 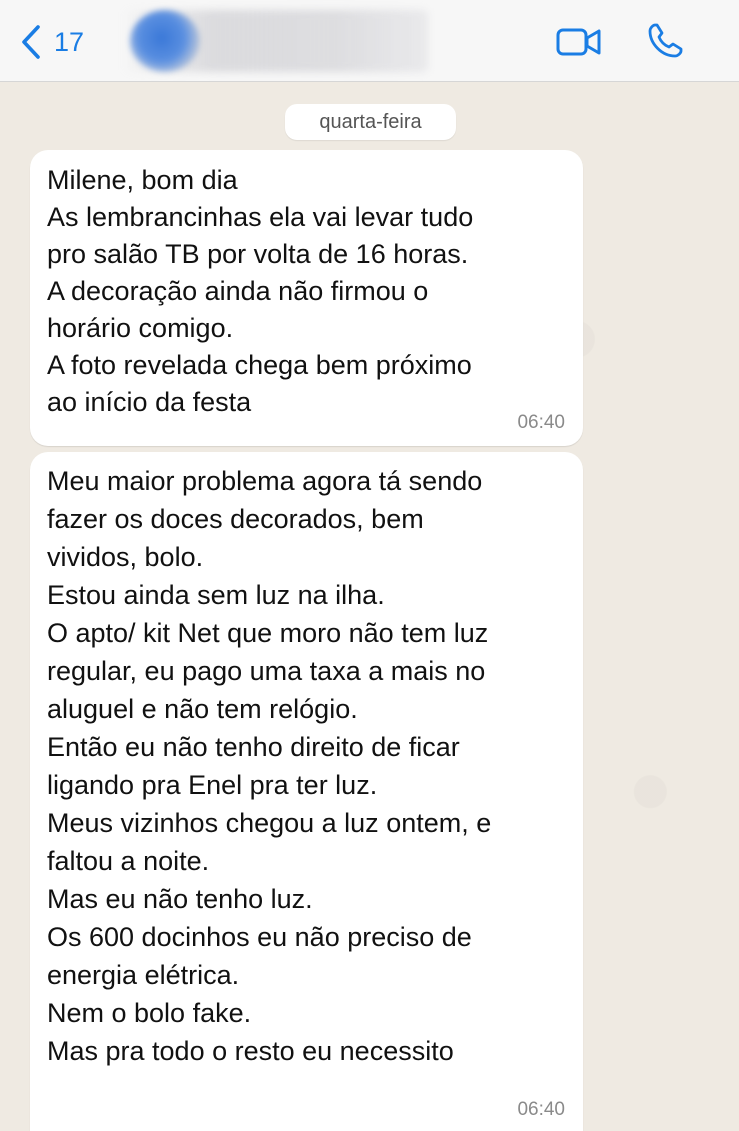 I want to click on message-line: ligando pra Enel pra ter luz., so click(x=212, y=785).